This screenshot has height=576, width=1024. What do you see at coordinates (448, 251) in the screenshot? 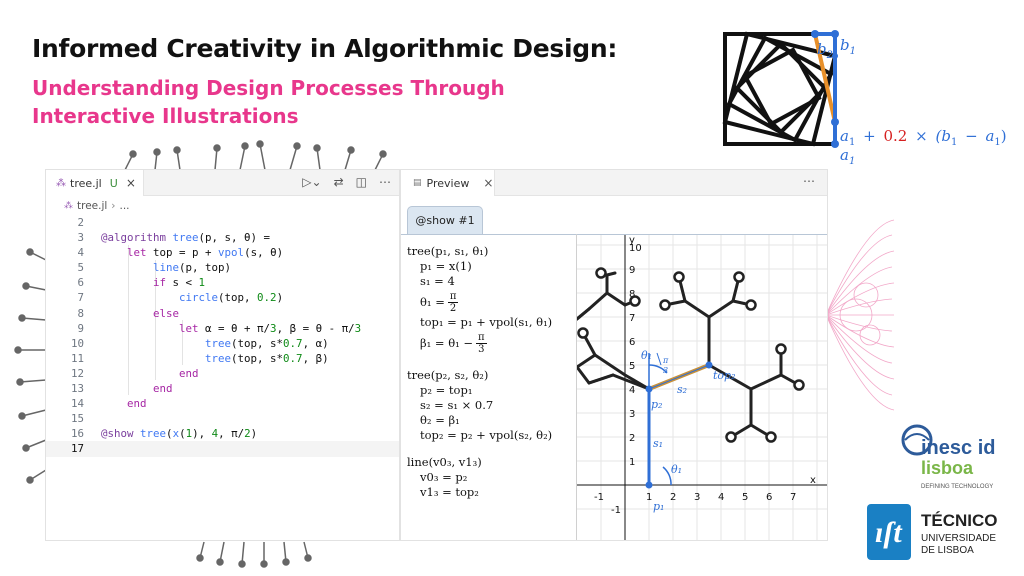
I see `math-call: tree(p₁, s₁, θ₁)` at bounding box center [448, 251].